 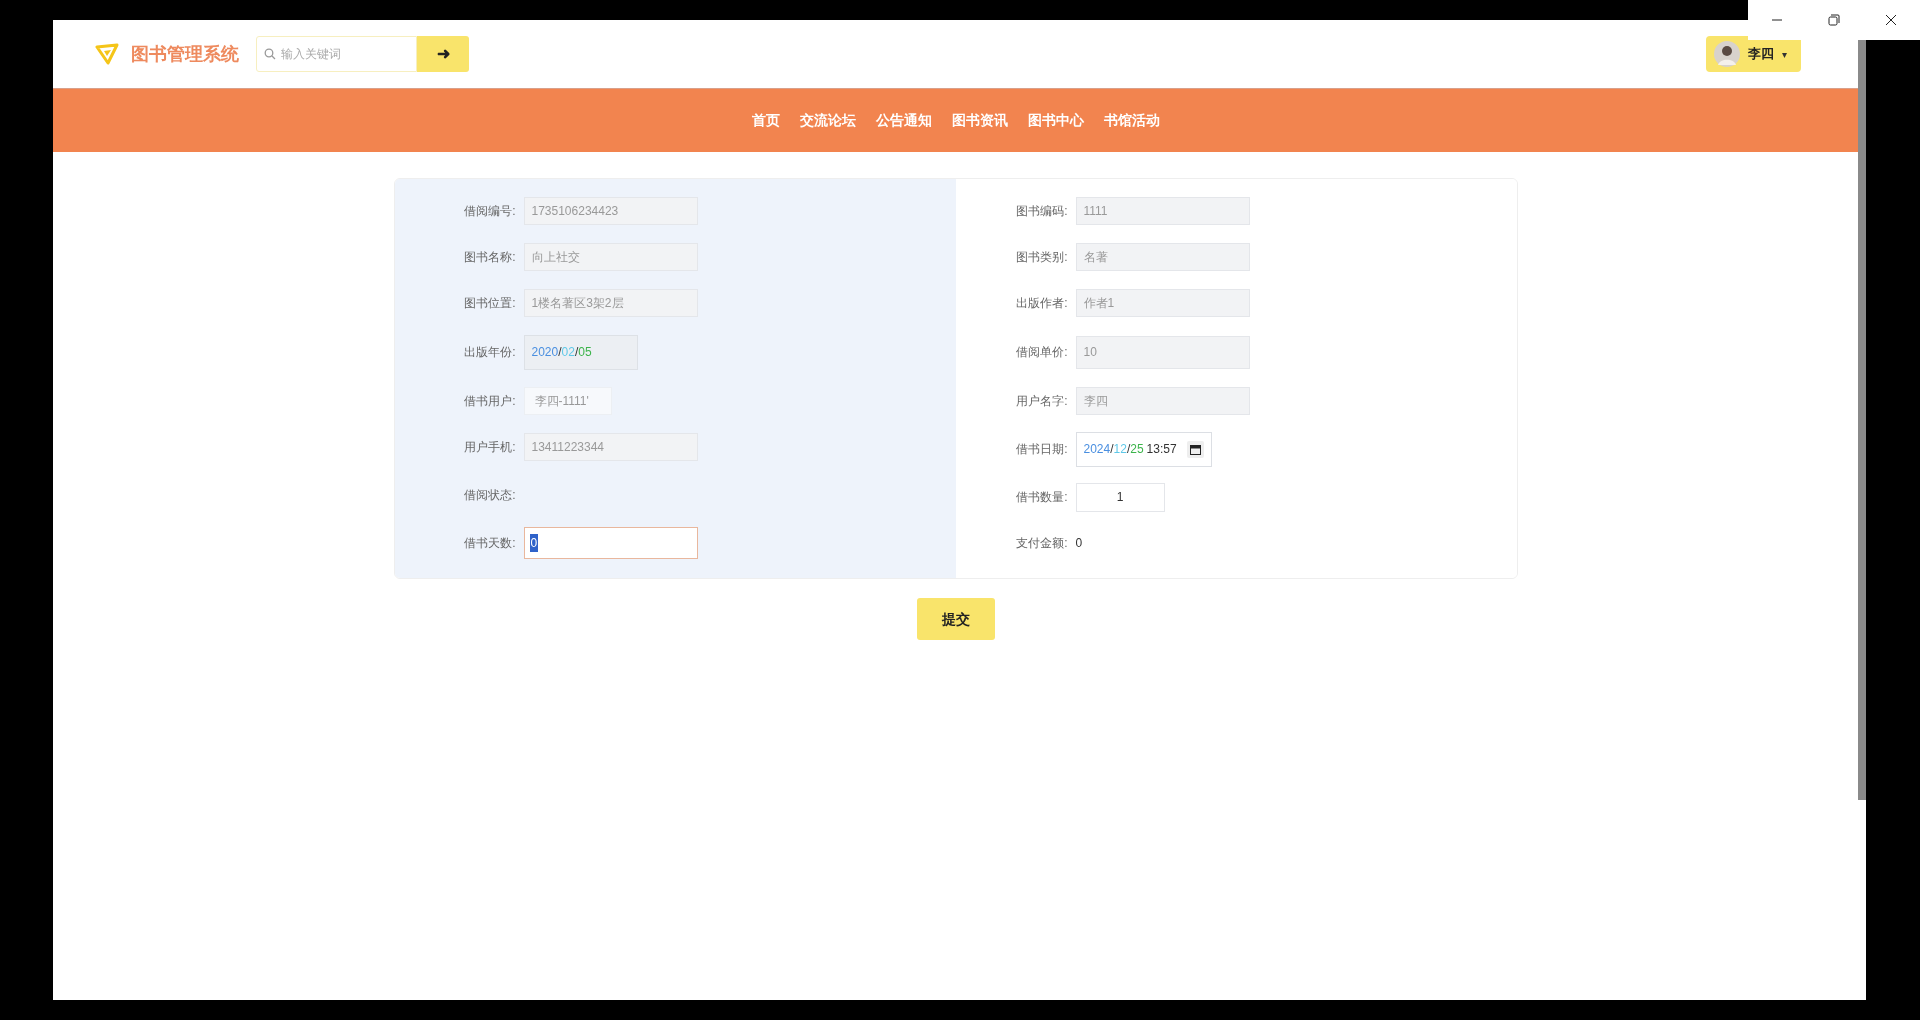 I want to click on field-label: 图书位置:, so click(x=490, y=303).